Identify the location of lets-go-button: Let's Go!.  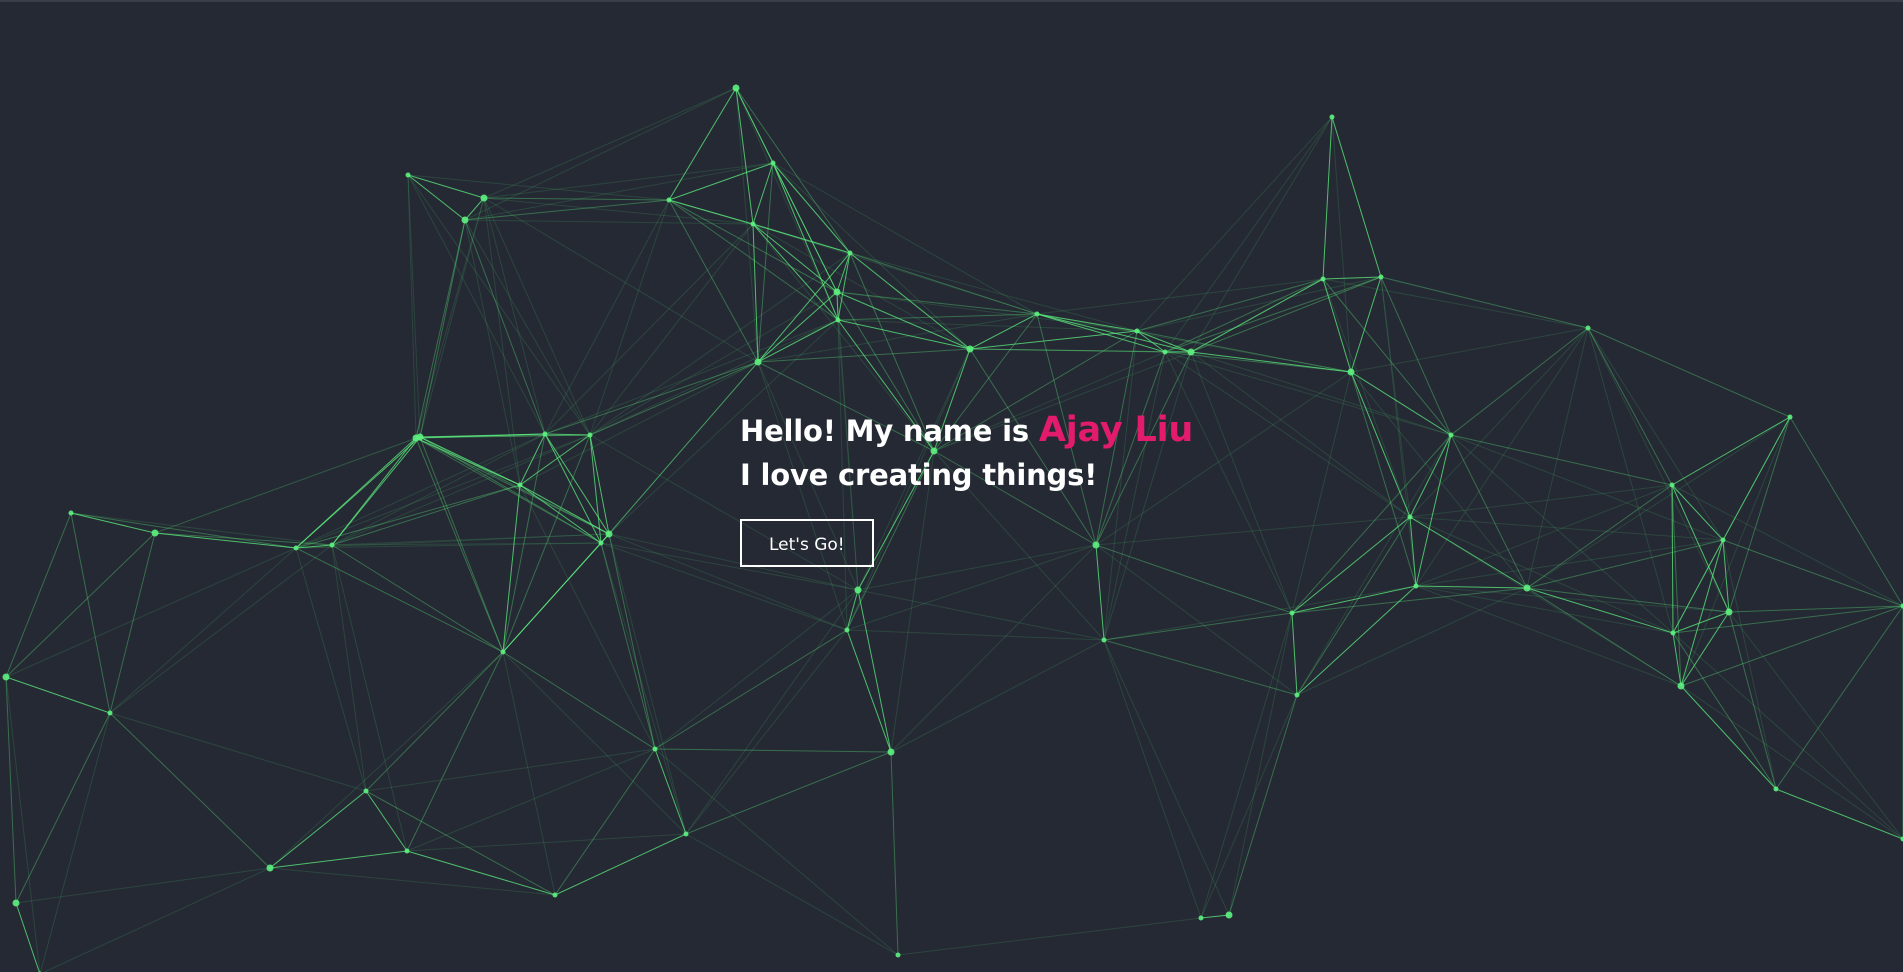
(807, 543).